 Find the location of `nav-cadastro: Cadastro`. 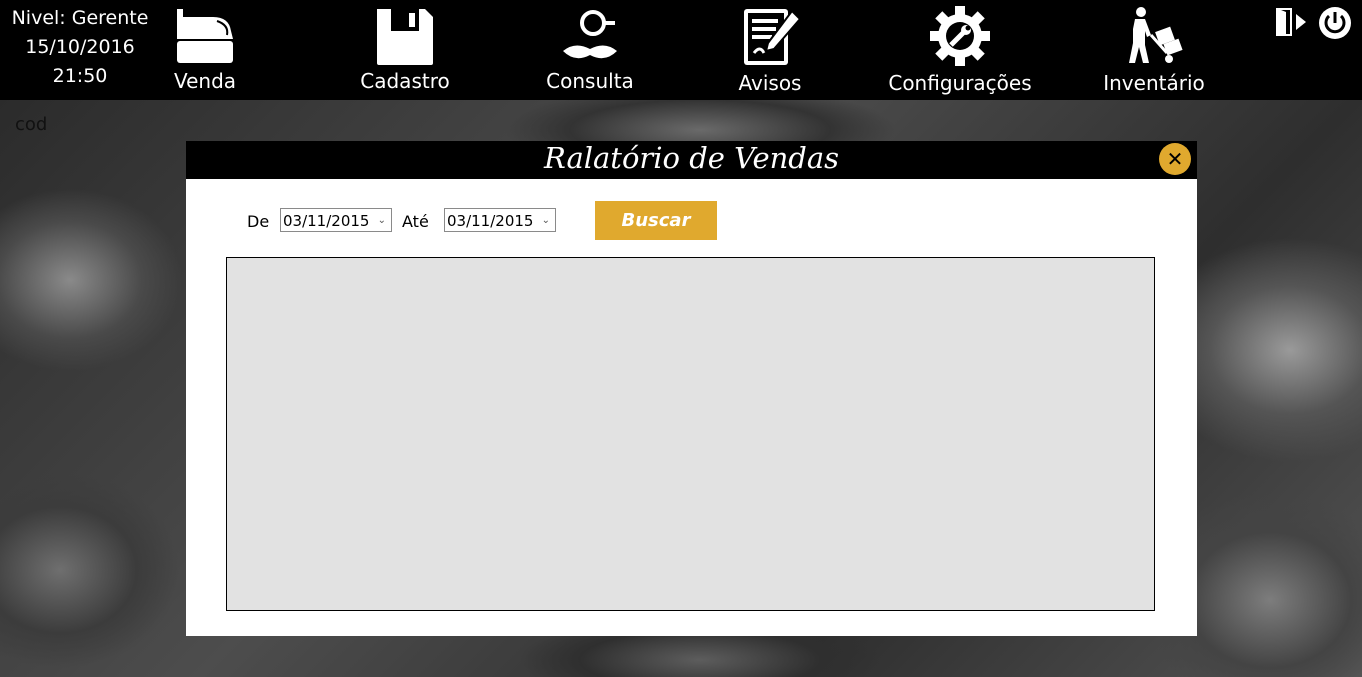

nav-cadastro: Cadastro is located at coordinates (405, 50).